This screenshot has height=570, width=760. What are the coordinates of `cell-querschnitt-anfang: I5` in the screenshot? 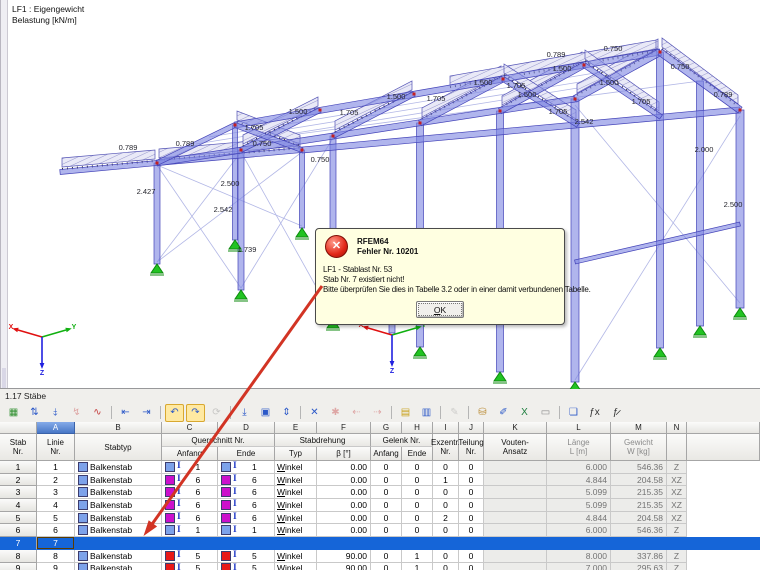 It's located at (190, 556).